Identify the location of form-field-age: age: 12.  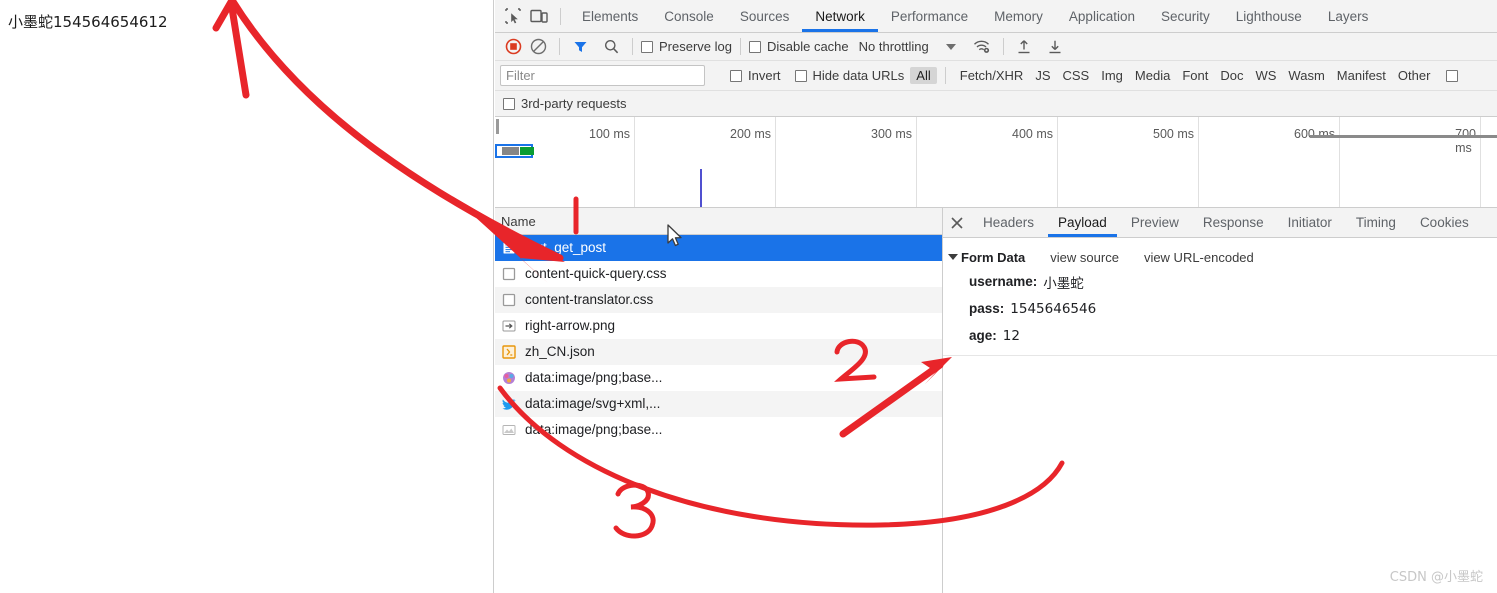
(1220, 335).